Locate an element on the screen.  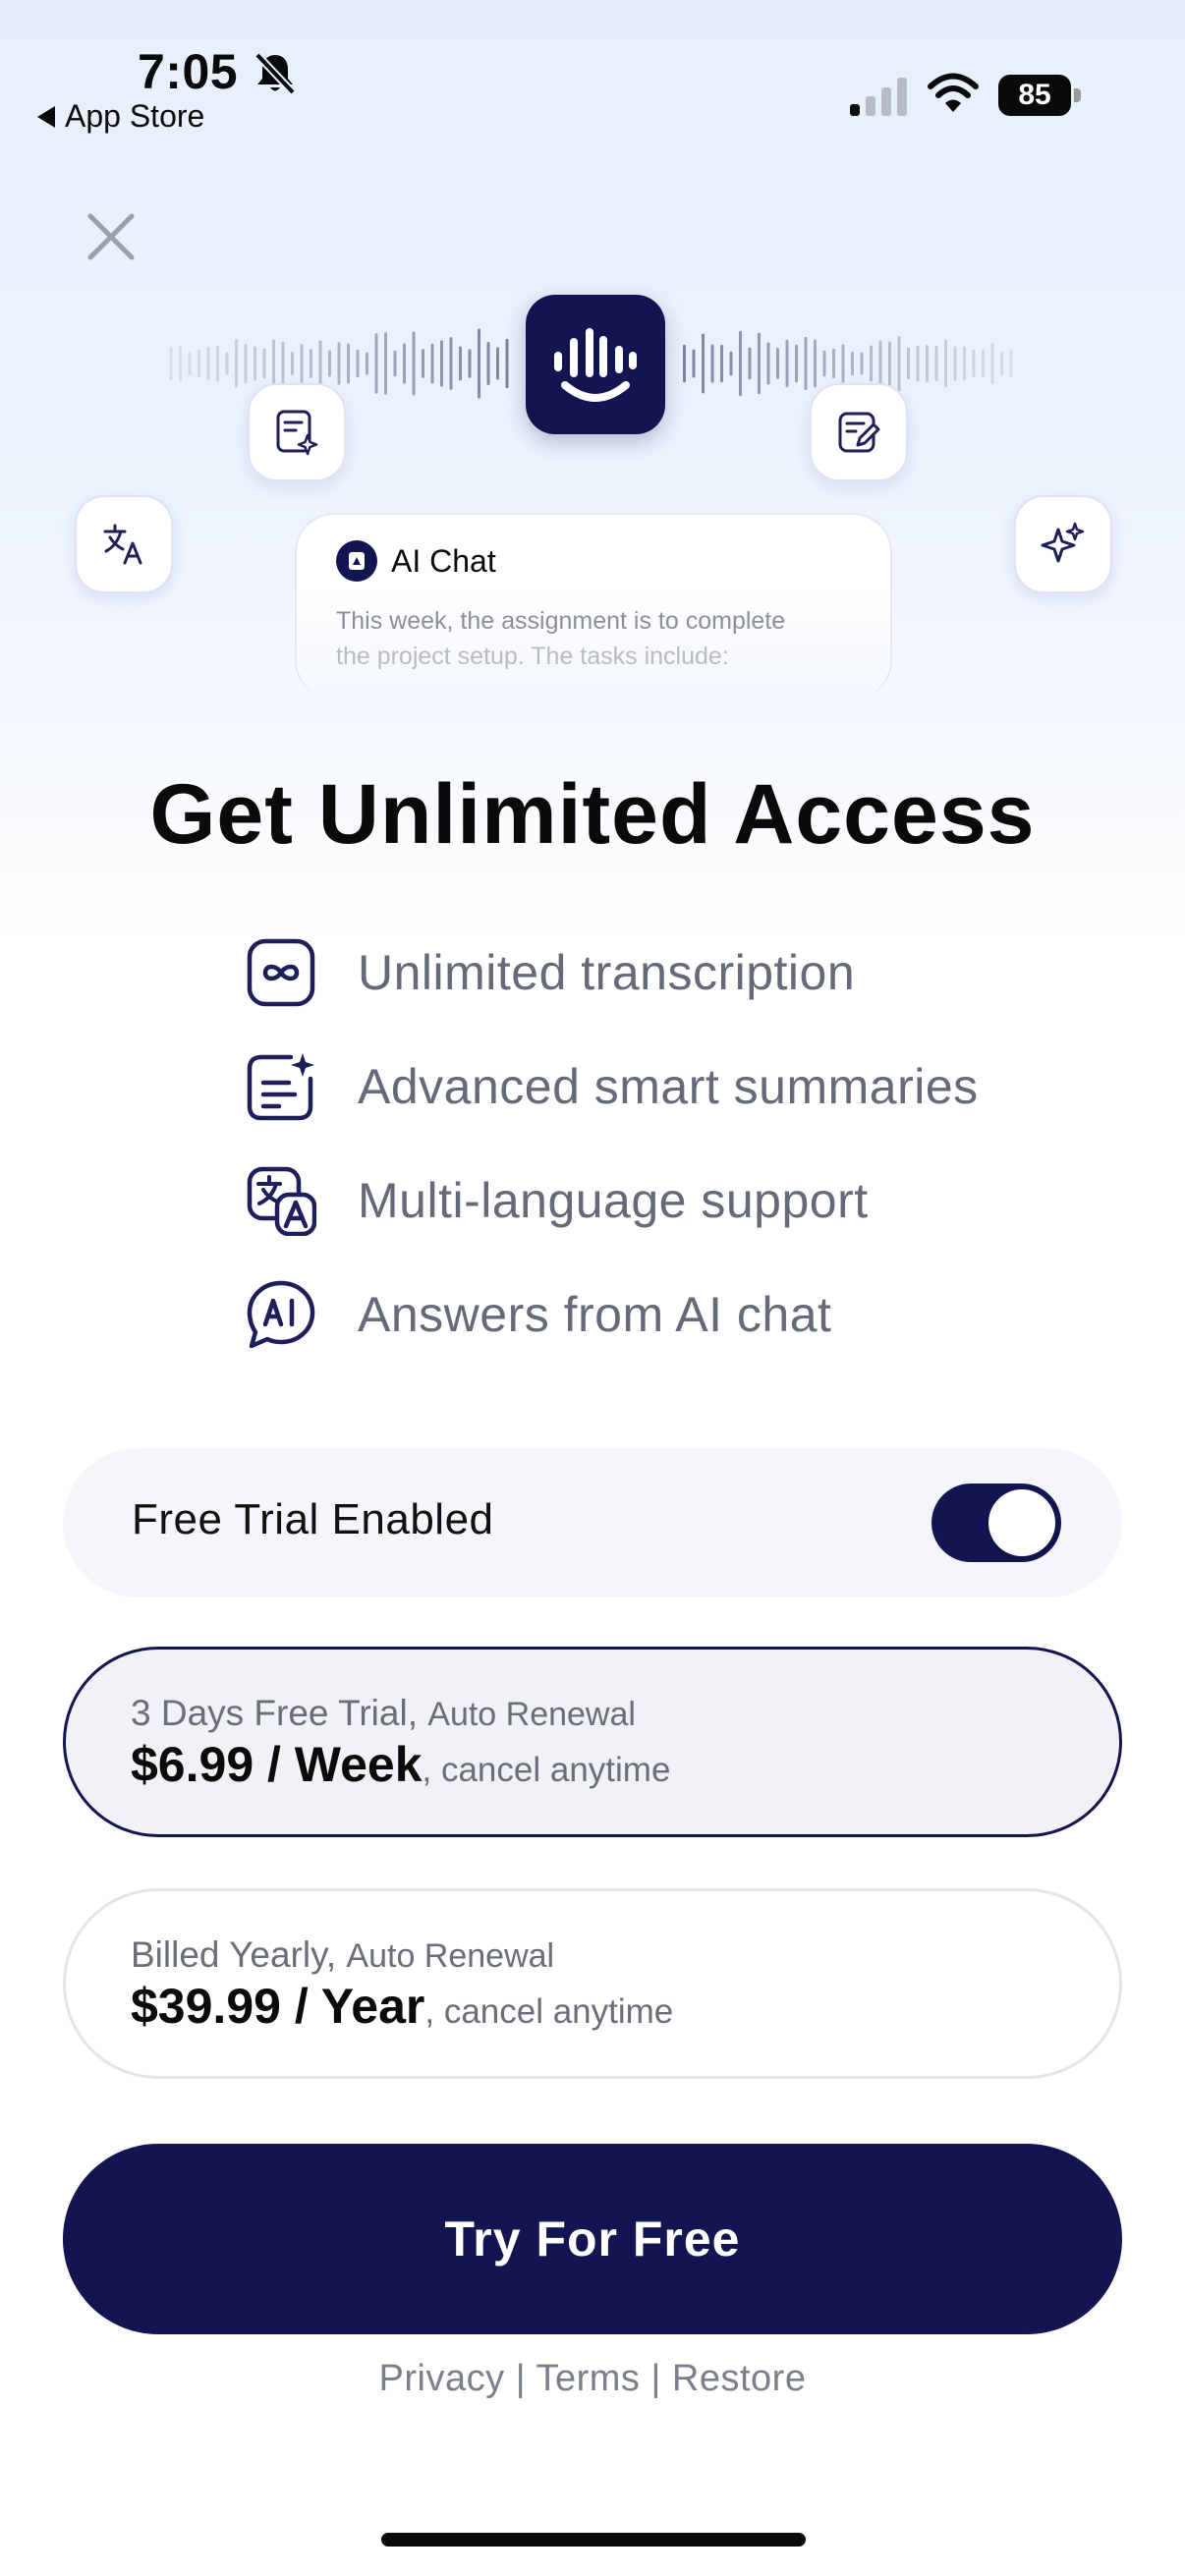
chat-card-header: AI Chat is located at coordinates (594, 561).